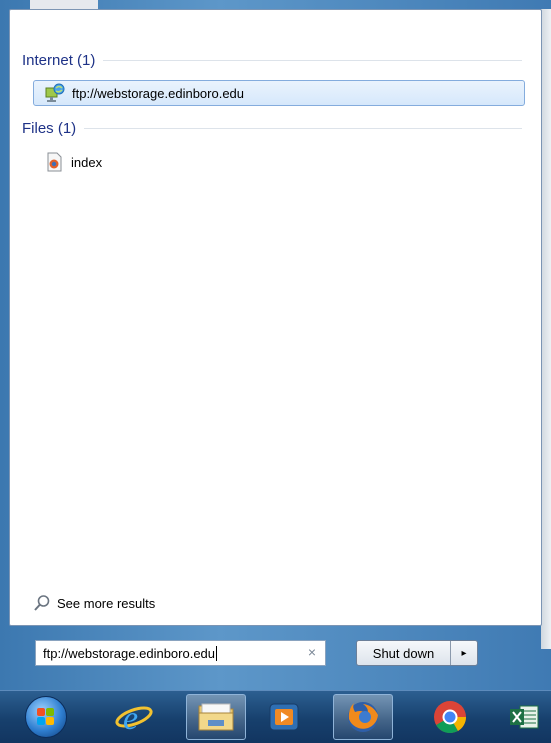 The height and width of the screenshot is (743, 551). Describe the element at coordinates (54, 162) in the screenshot. I see `html-file-icon` at that location.